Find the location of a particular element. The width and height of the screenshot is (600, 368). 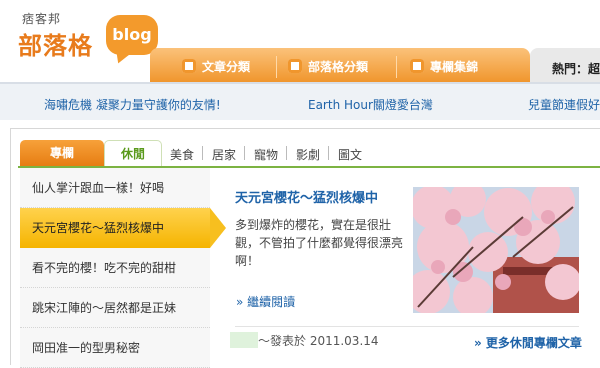

list-item: 岡田准一的型男秘密 is located at coordinates (115, 348).